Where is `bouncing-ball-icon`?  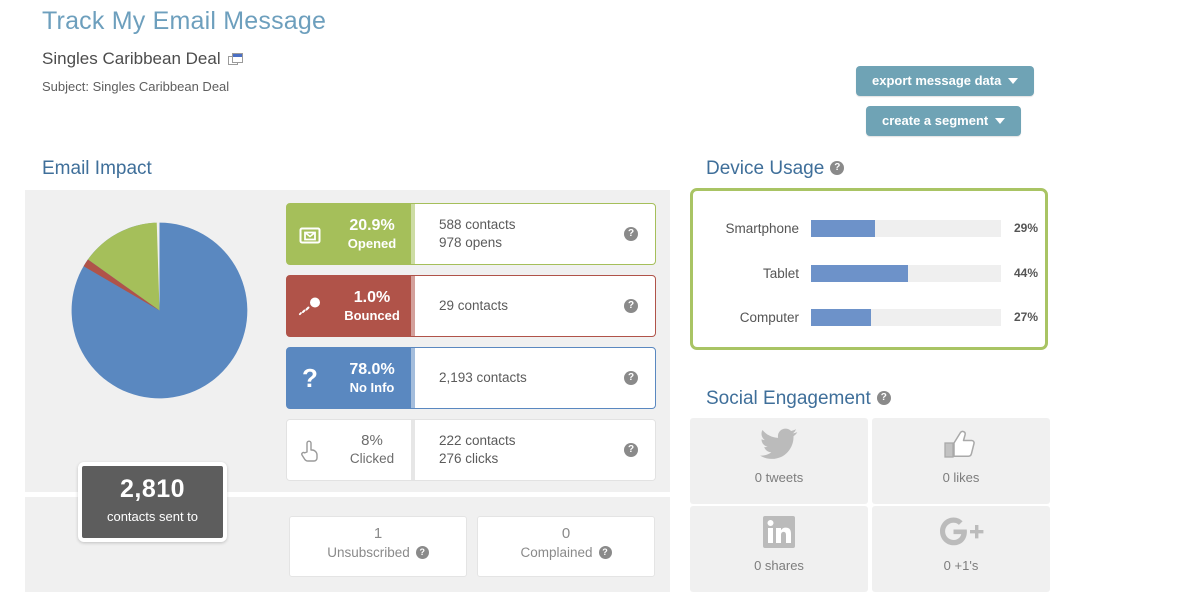
bouncing-ball-icon is located at coordinates (310, 306).